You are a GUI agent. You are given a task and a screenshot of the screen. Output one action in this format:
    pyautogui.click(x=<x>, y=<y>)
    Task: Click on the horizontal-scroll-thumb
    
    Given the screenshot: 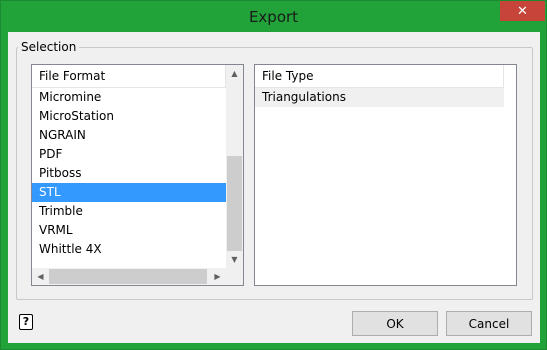 What is the action you would take?
    pyautogui.click(x=128, y=276)
    